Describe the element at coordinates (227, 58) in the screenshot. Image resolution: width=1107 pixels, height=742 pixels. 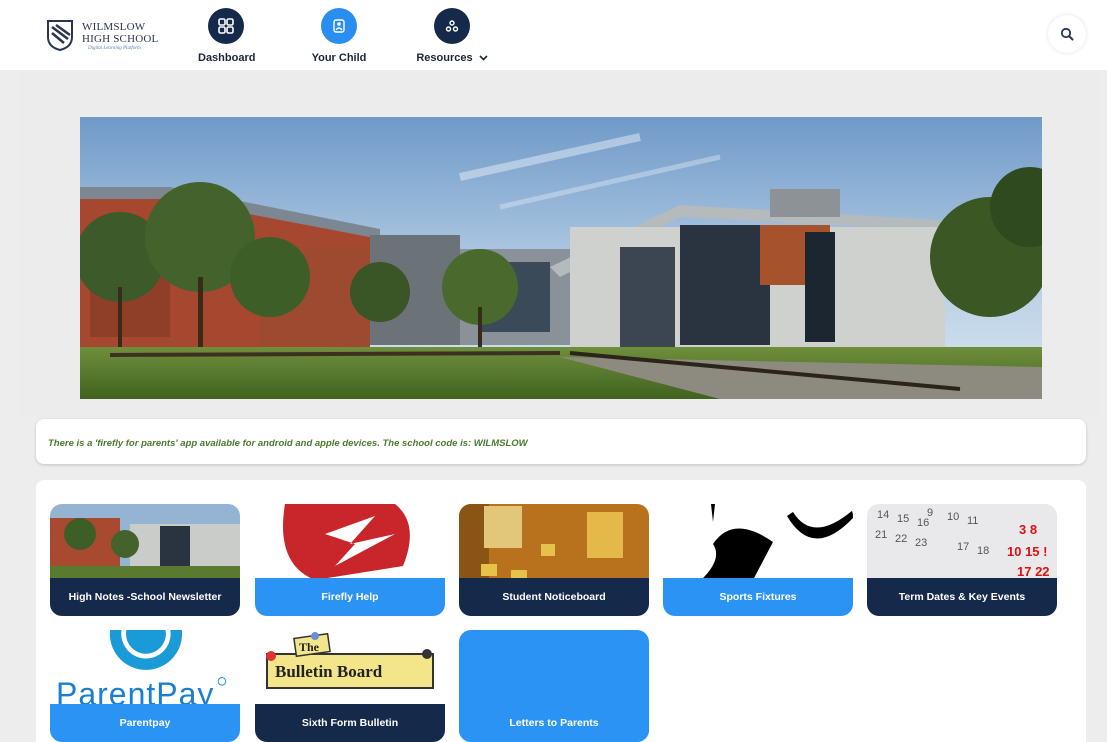
I see `nav-dashboard-label: Dashboard` at that location.